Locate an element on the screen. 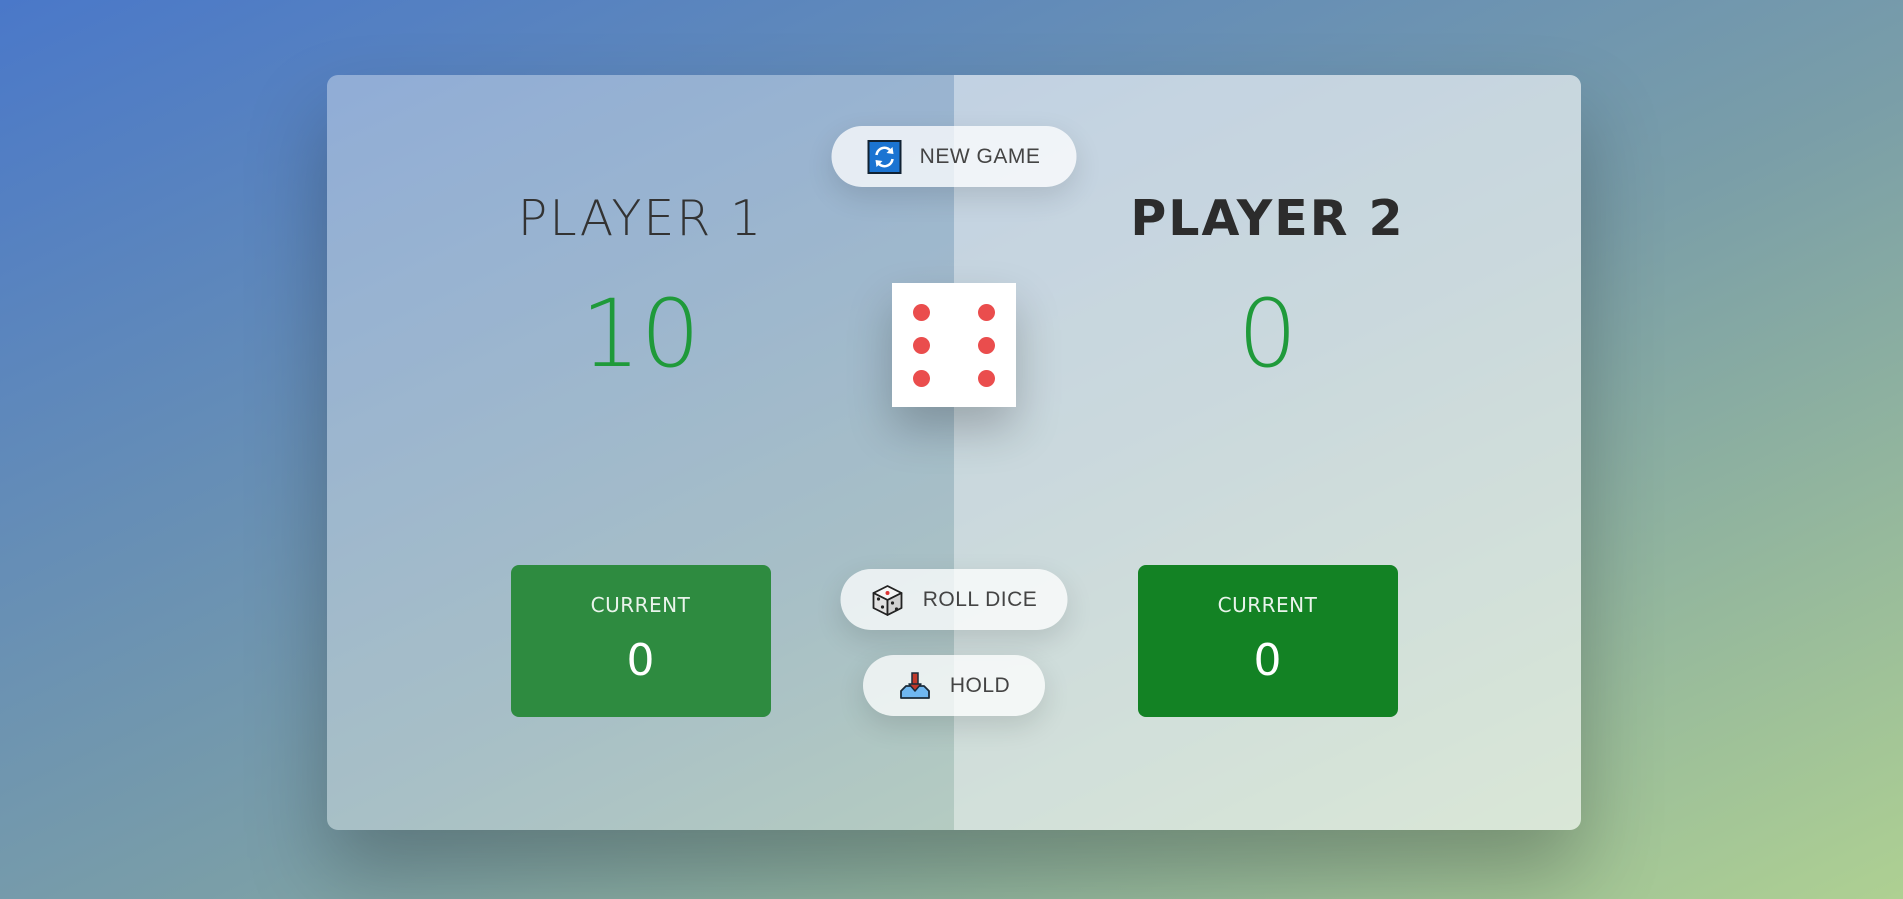  dice-icon is located at coordinates (888, 600).